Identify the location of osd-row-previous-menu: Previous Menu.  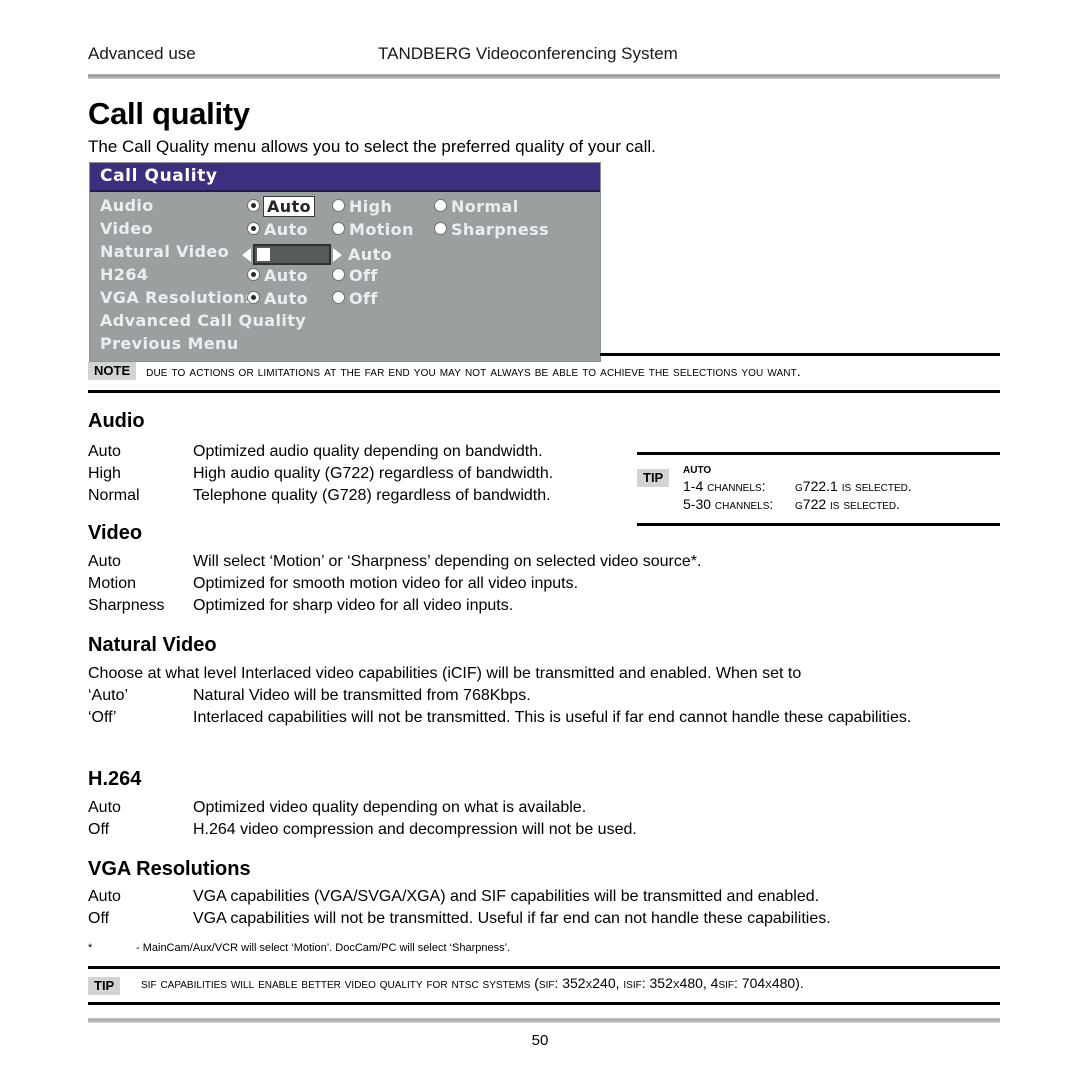
(345, 343).